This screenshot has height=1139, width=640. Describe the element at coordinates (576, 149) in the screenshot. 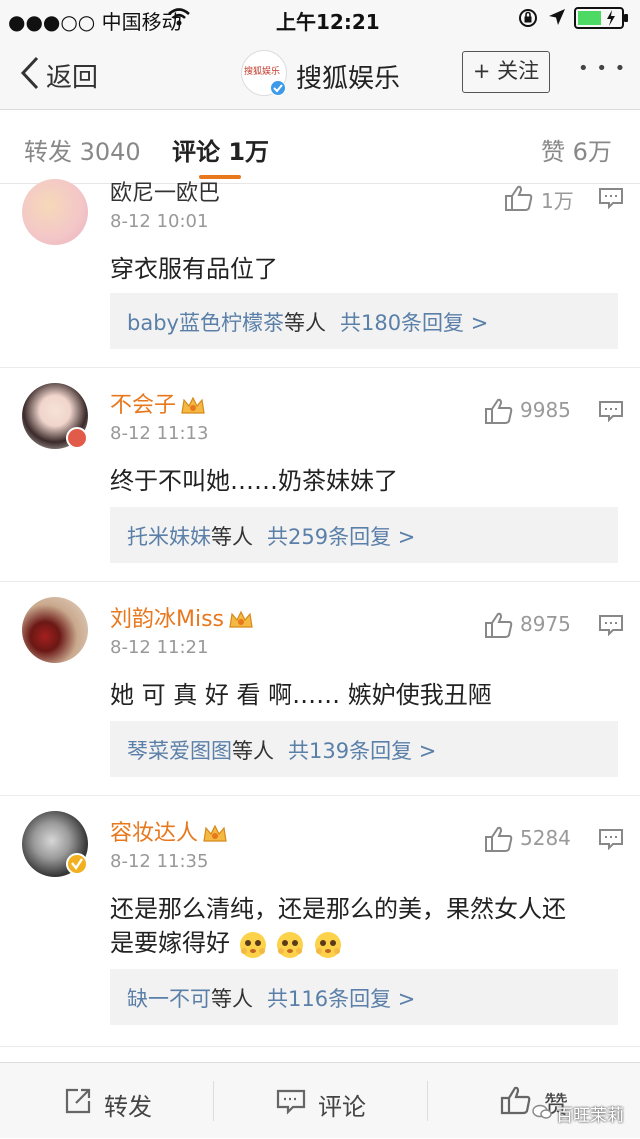

I see `tab-likes: 赞 6万` at that location.